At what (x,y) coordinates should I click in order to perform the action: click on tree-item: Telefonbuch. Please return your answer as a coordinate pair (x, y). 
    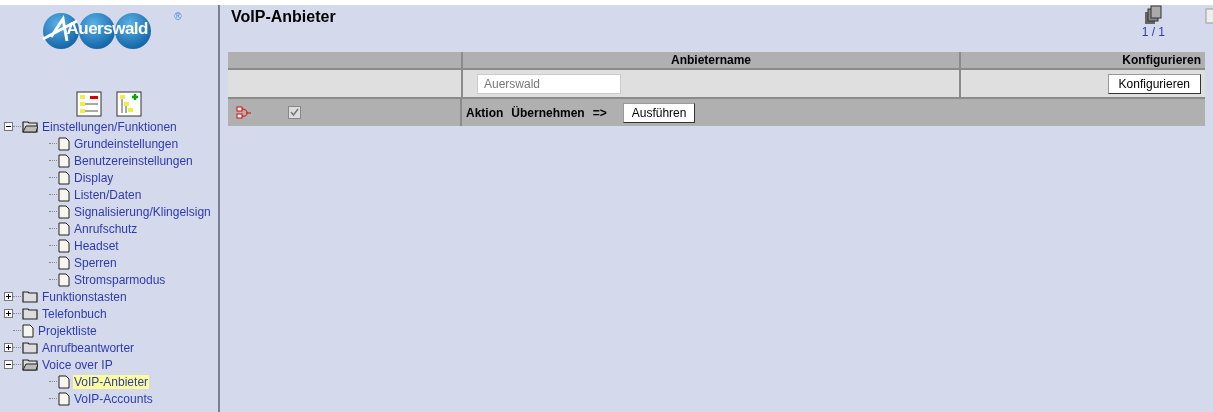
    Looking at the image, I should click on (74, 313).